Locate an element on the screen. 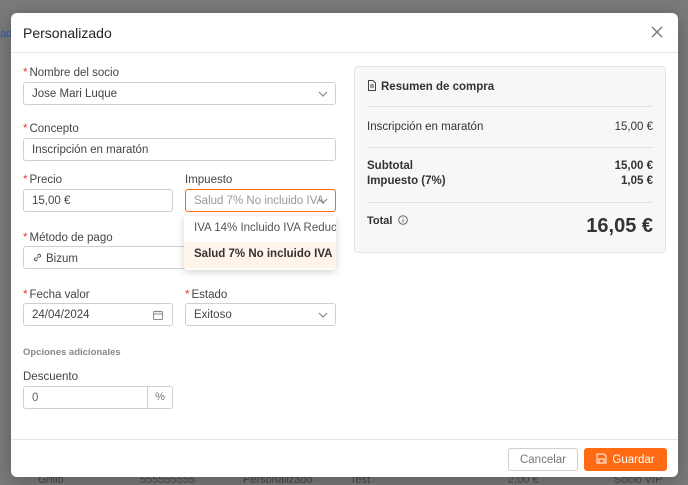  estado-label: * Estado is located at coordinates (206, 295).